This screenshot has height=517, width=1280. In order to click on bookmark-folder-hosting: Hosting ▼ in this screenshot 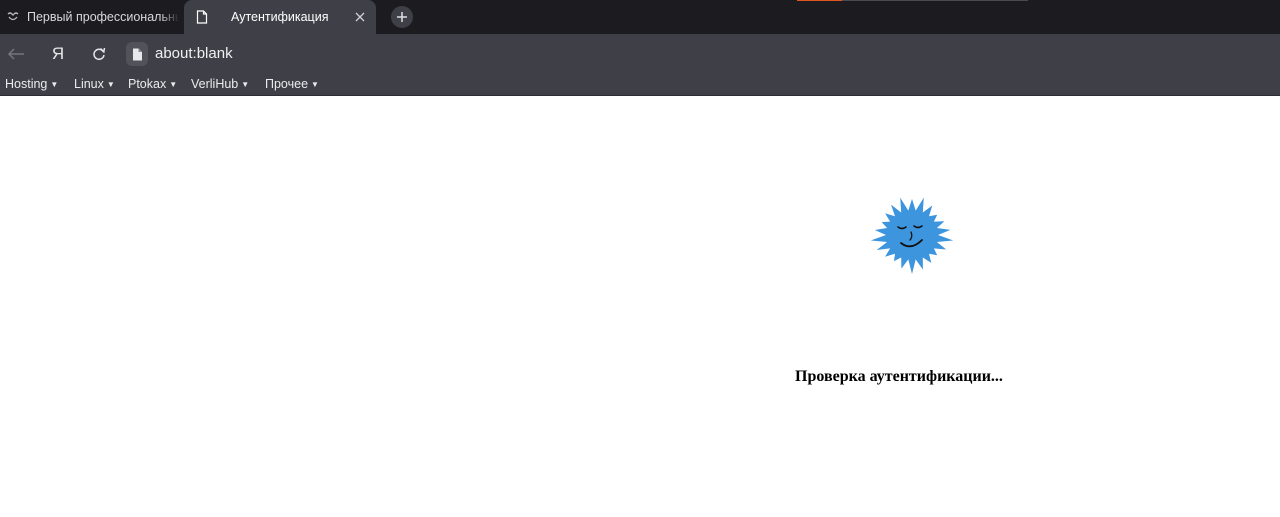, I will do `click(31, 84)`.